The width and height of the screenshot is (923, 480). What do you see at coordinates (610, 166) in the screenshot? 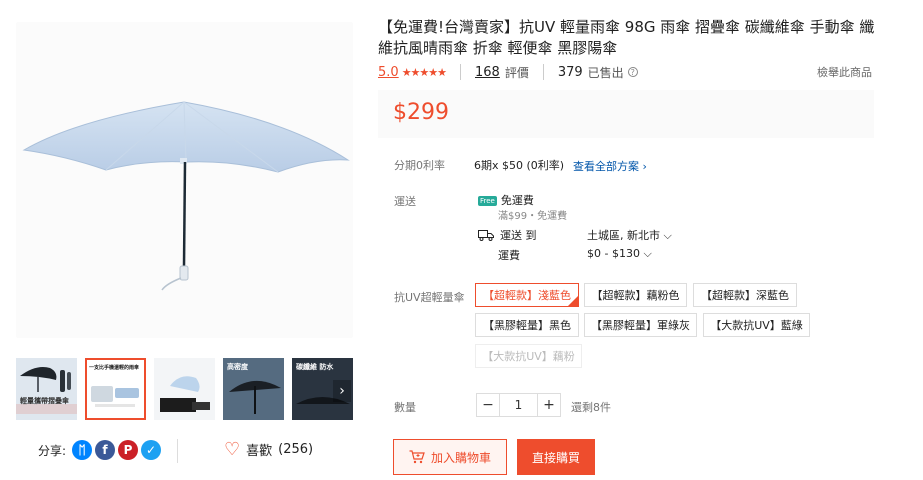
I see `view-plans-link: 查看全部方案 ›` at bounding box center [610, 166].